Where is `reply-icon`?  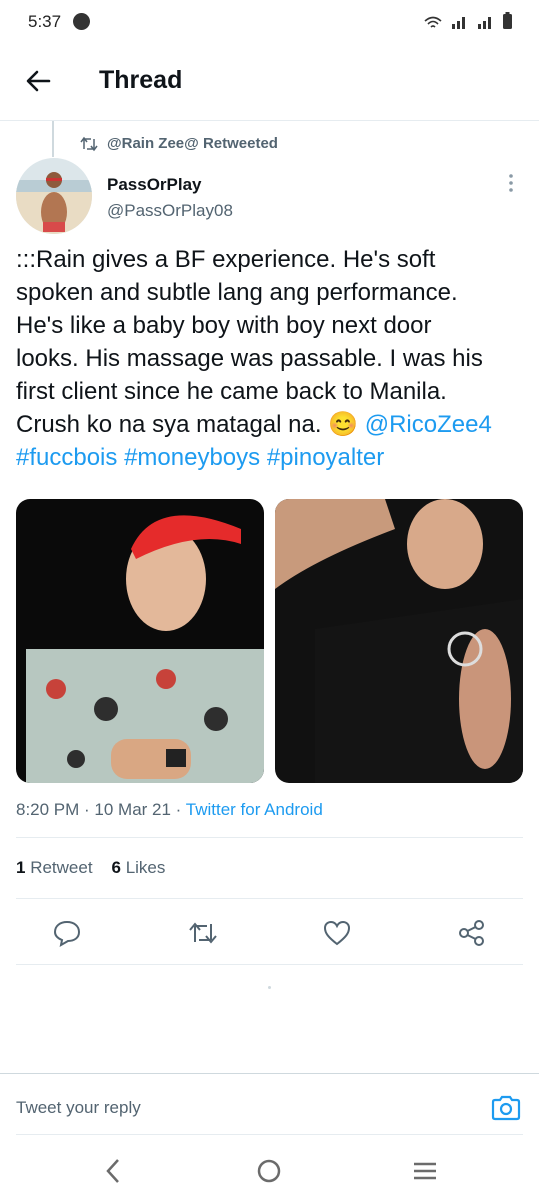
reply-icon is located at coordinates (67, 933).